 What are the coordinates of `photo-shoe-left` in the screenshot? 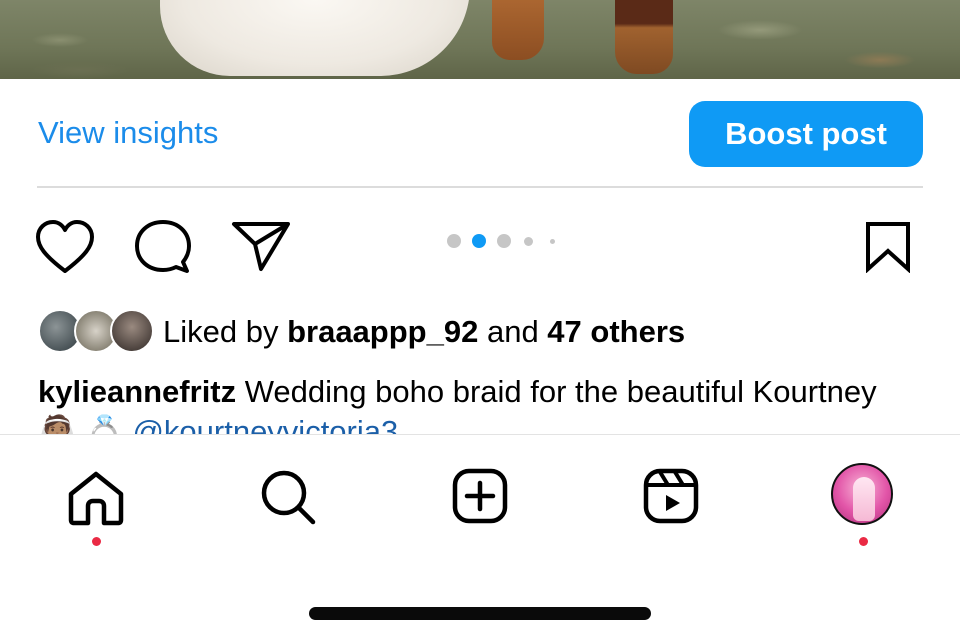 It's located at (518, 30).